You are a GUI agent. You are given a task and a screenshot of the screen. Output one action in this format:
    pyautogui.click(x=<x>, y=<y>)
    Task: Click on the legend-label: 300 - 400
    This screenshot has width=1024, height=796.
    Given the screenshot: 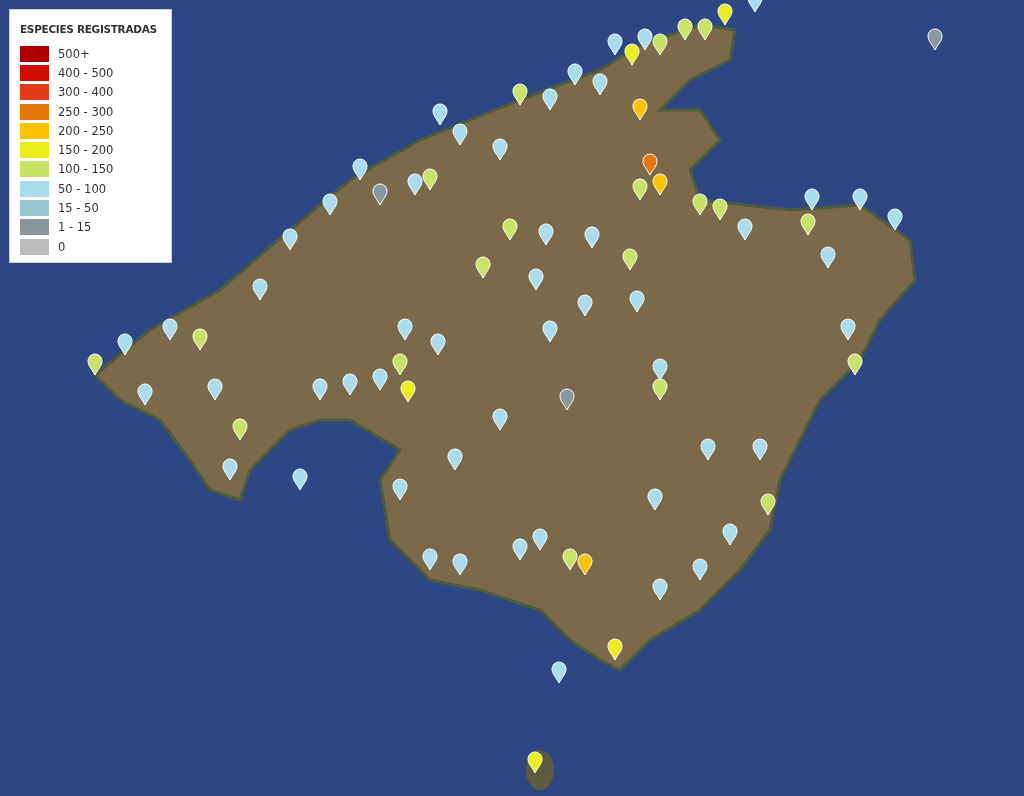 What is the action you would take?
    pyautogui.click(x=86, y=92)
    